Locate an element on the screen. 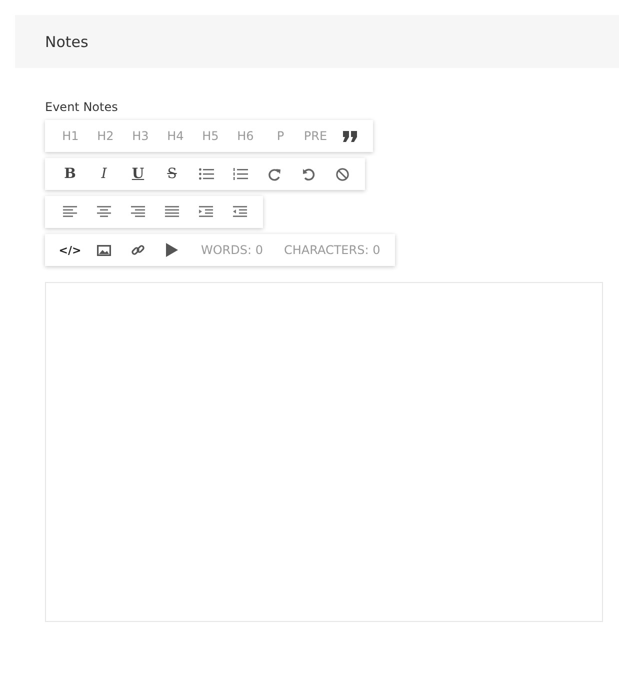 This screenshot has height=673, width=619. image-icon is located at coordinates (104, 250).